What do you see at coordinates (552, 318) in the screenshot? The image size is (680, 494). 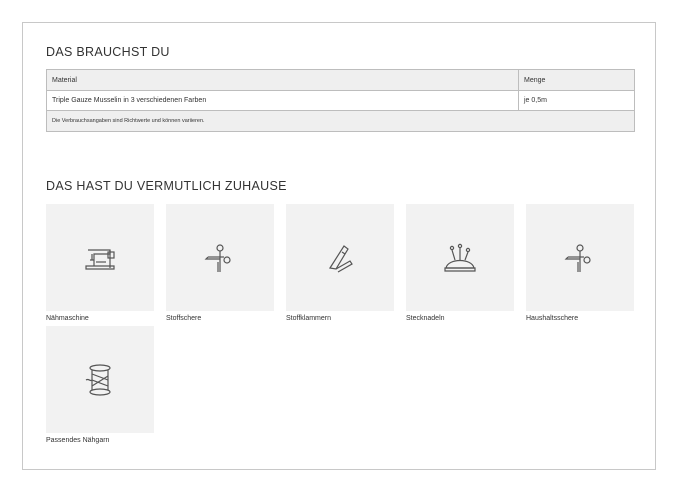 I see `tool-label: Haushaltsschere` at bounding box center [552, 318].